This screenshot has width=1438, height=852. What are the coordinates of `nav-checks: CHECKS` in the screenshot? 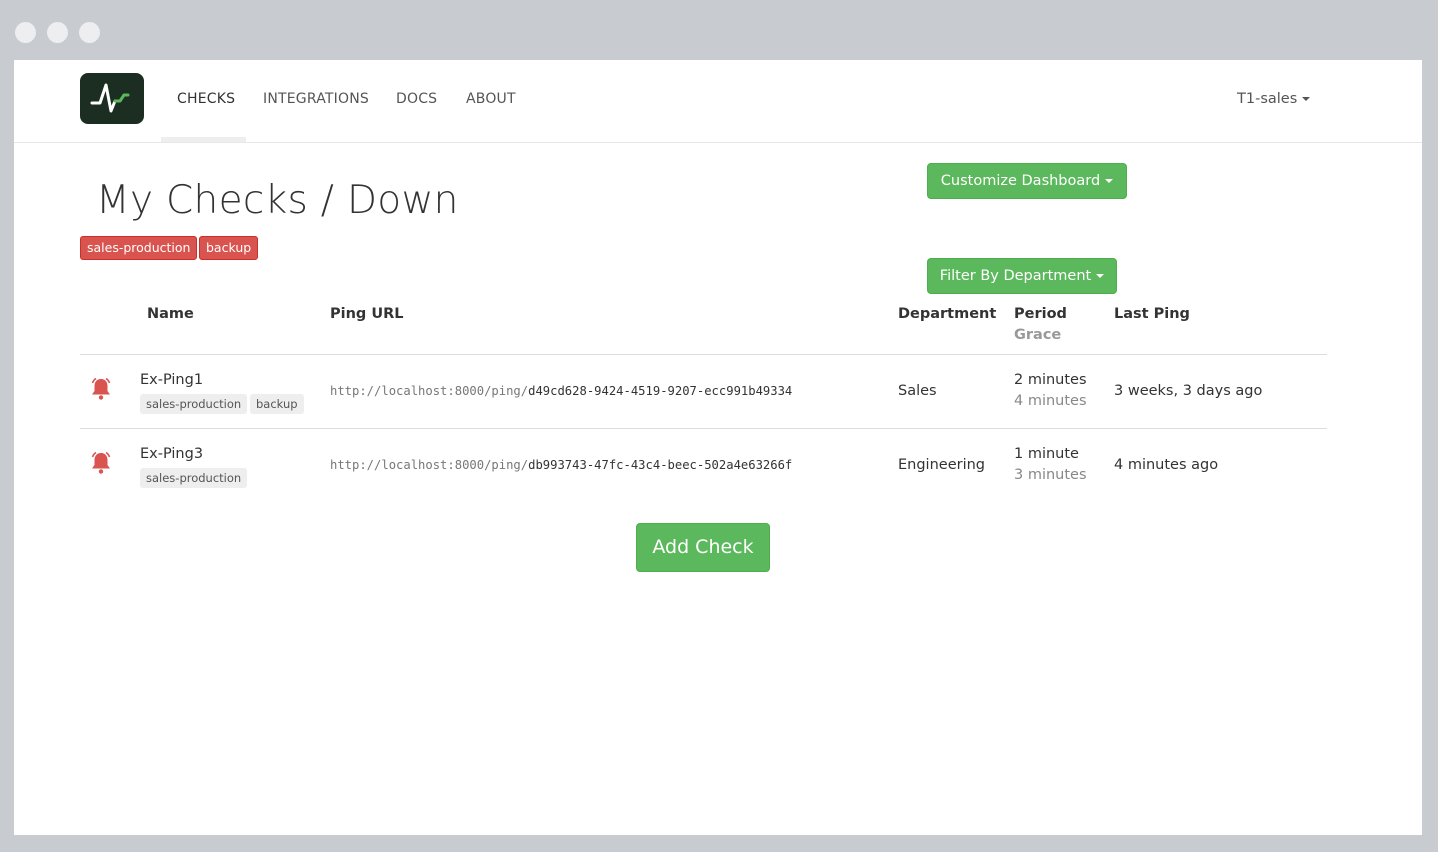 It's located at (206, 99).